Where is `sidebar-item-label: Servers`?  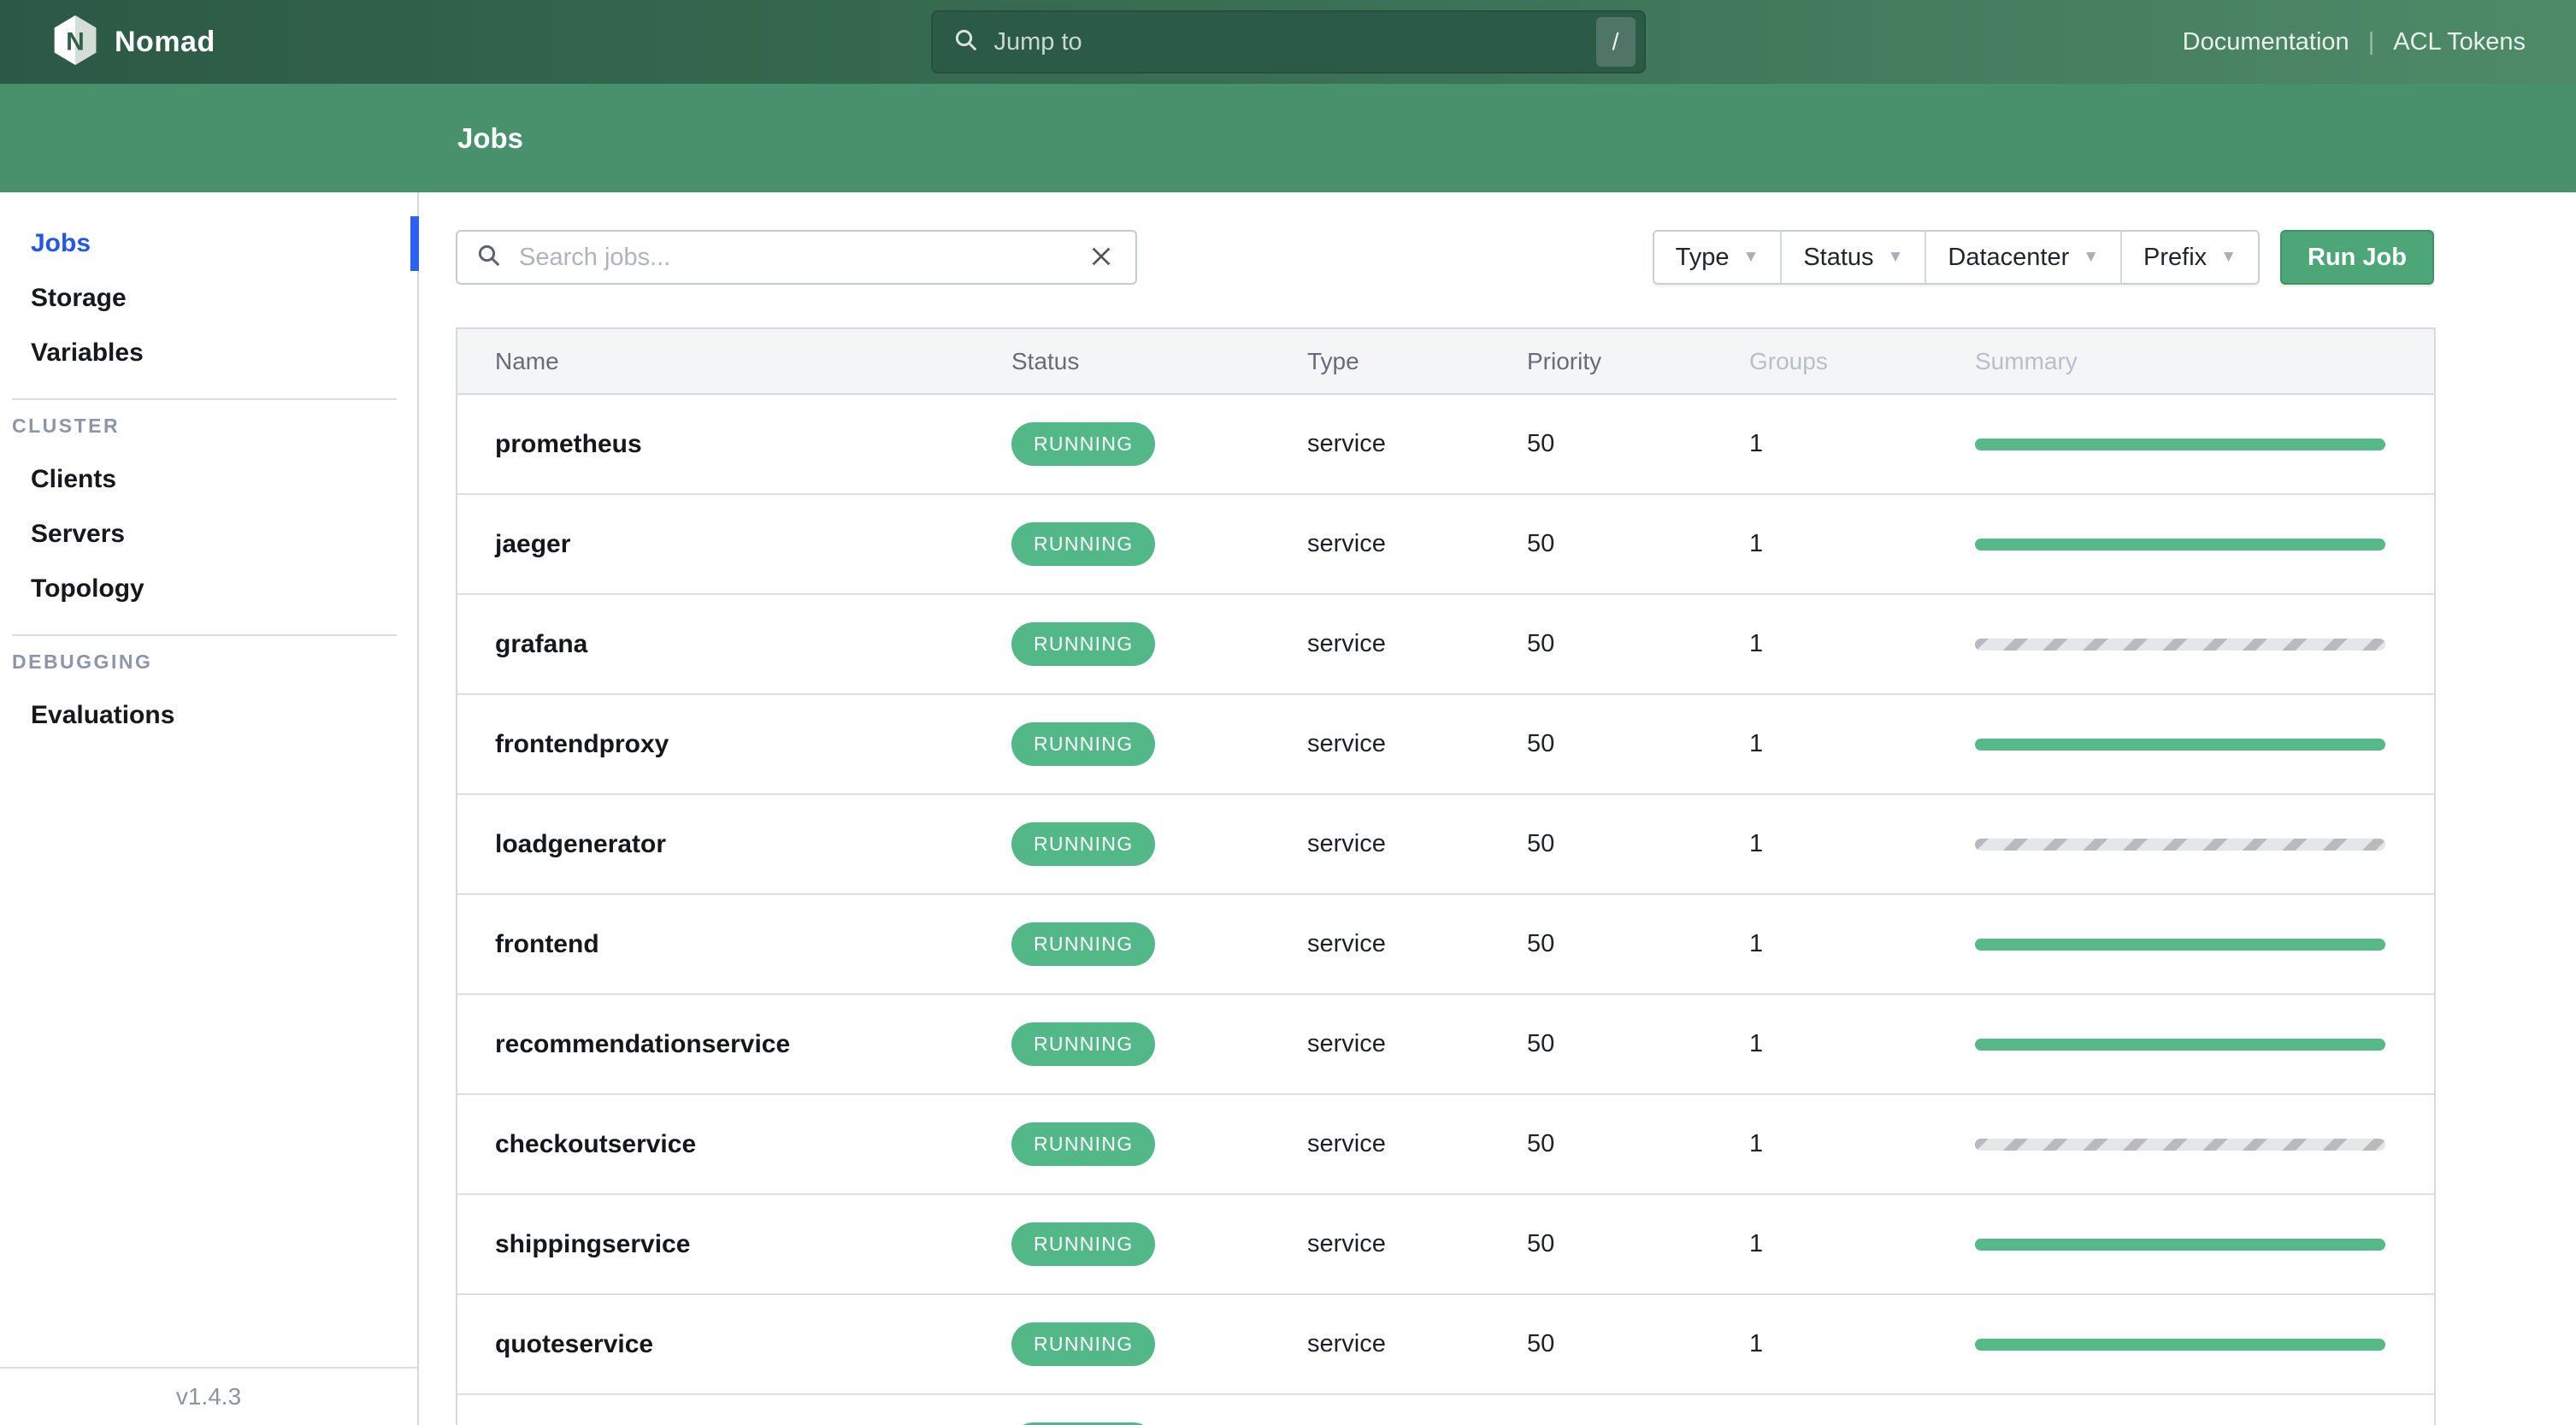
sidebar-item-label: Servers is located at coordinates (78, 534).